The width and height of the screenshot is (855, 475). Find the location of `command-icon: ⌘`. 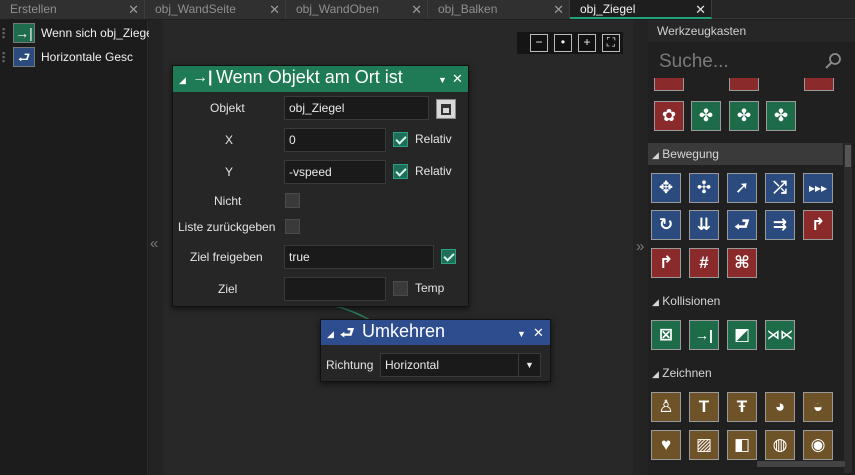

command-icon: ⌘ is located at coordinates (742, 263).